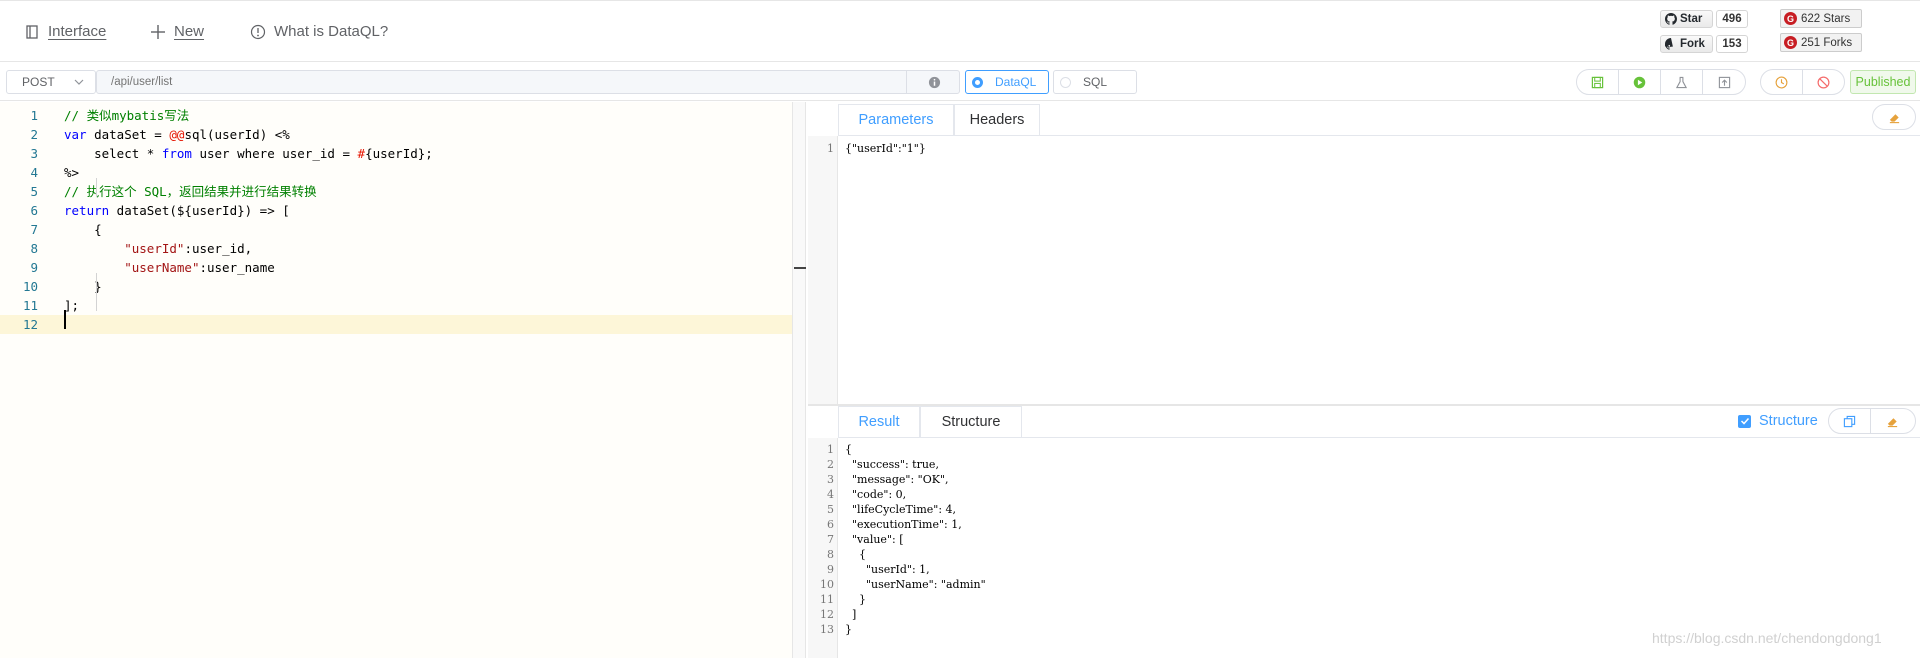  Describe the element at coordinates (1360, 524) in the screenshot. I see `json-line: 6 "executionTime": 1,` at that location.